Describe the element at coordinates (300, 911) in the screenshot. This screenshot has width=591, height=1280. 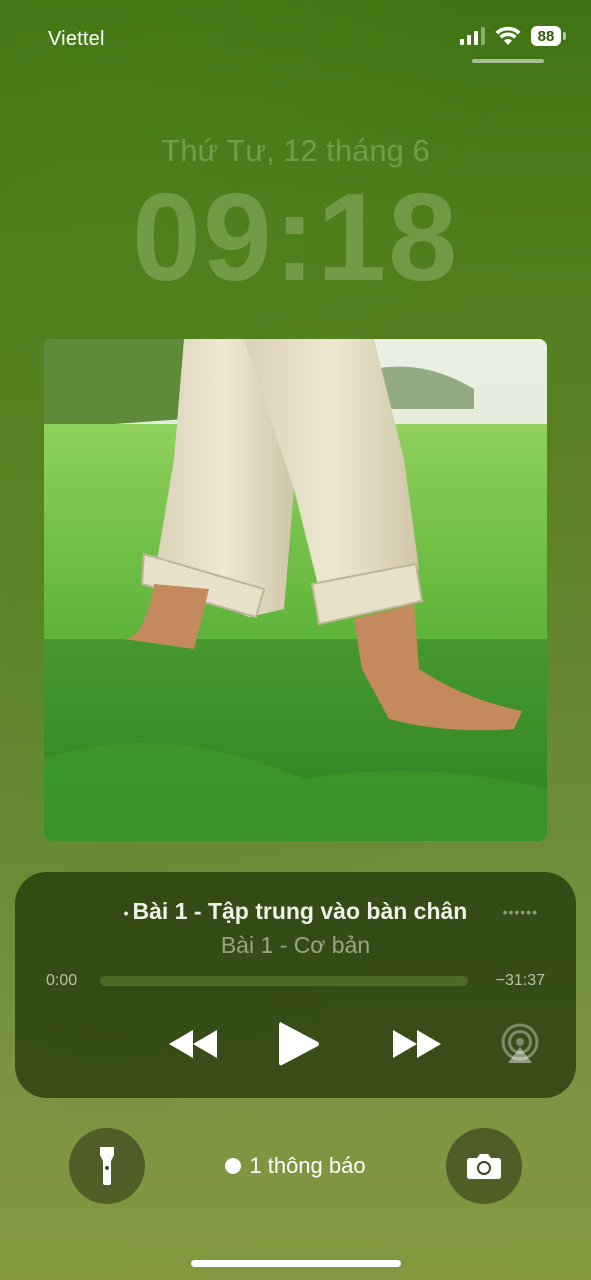
I see `track-title-text: Bài 1 - Tập trung vào bàn chân` at that location.